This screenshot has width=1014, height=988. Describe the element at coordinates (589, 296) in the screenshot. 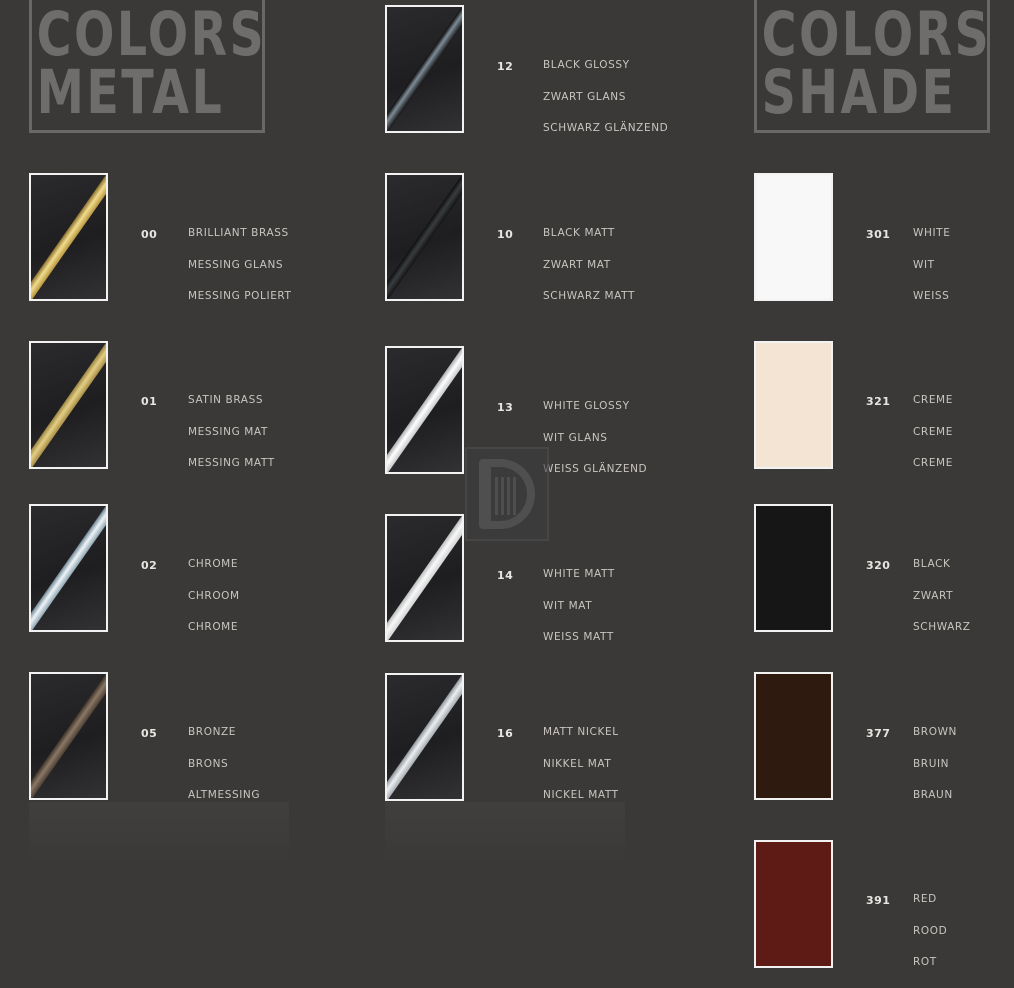

I see `name-de: SCHWARZ MATT` at that location.